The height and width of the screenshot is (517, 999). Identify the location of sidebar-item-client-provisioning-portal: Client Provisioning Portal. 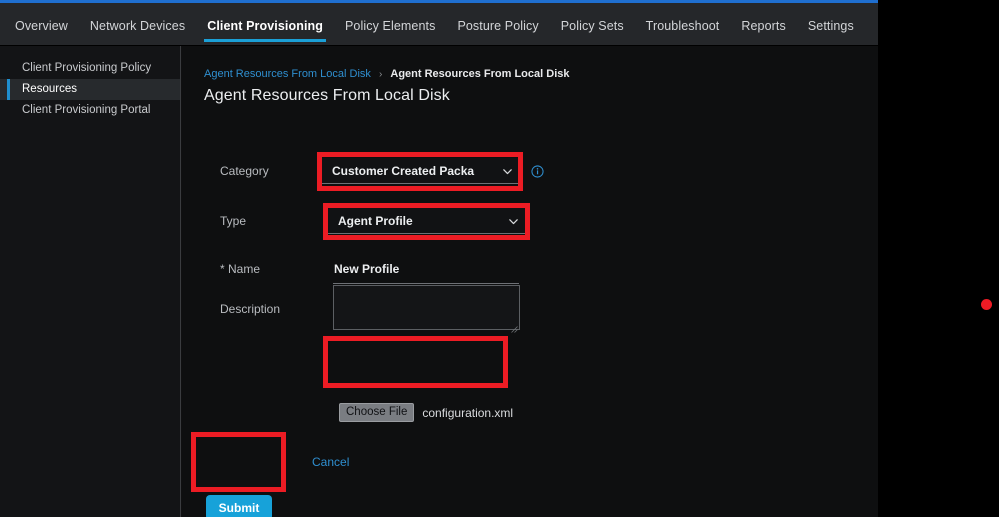
(90, 110).